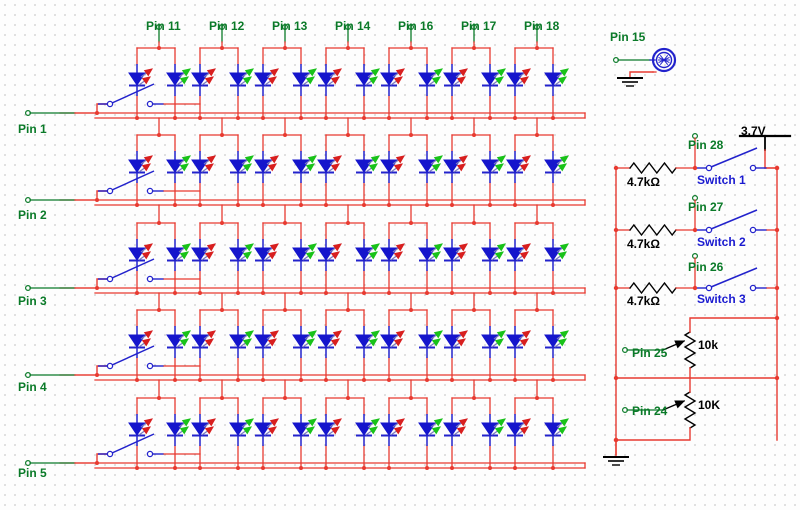  I want to click on led-r4c4-red, so click(392, 430).